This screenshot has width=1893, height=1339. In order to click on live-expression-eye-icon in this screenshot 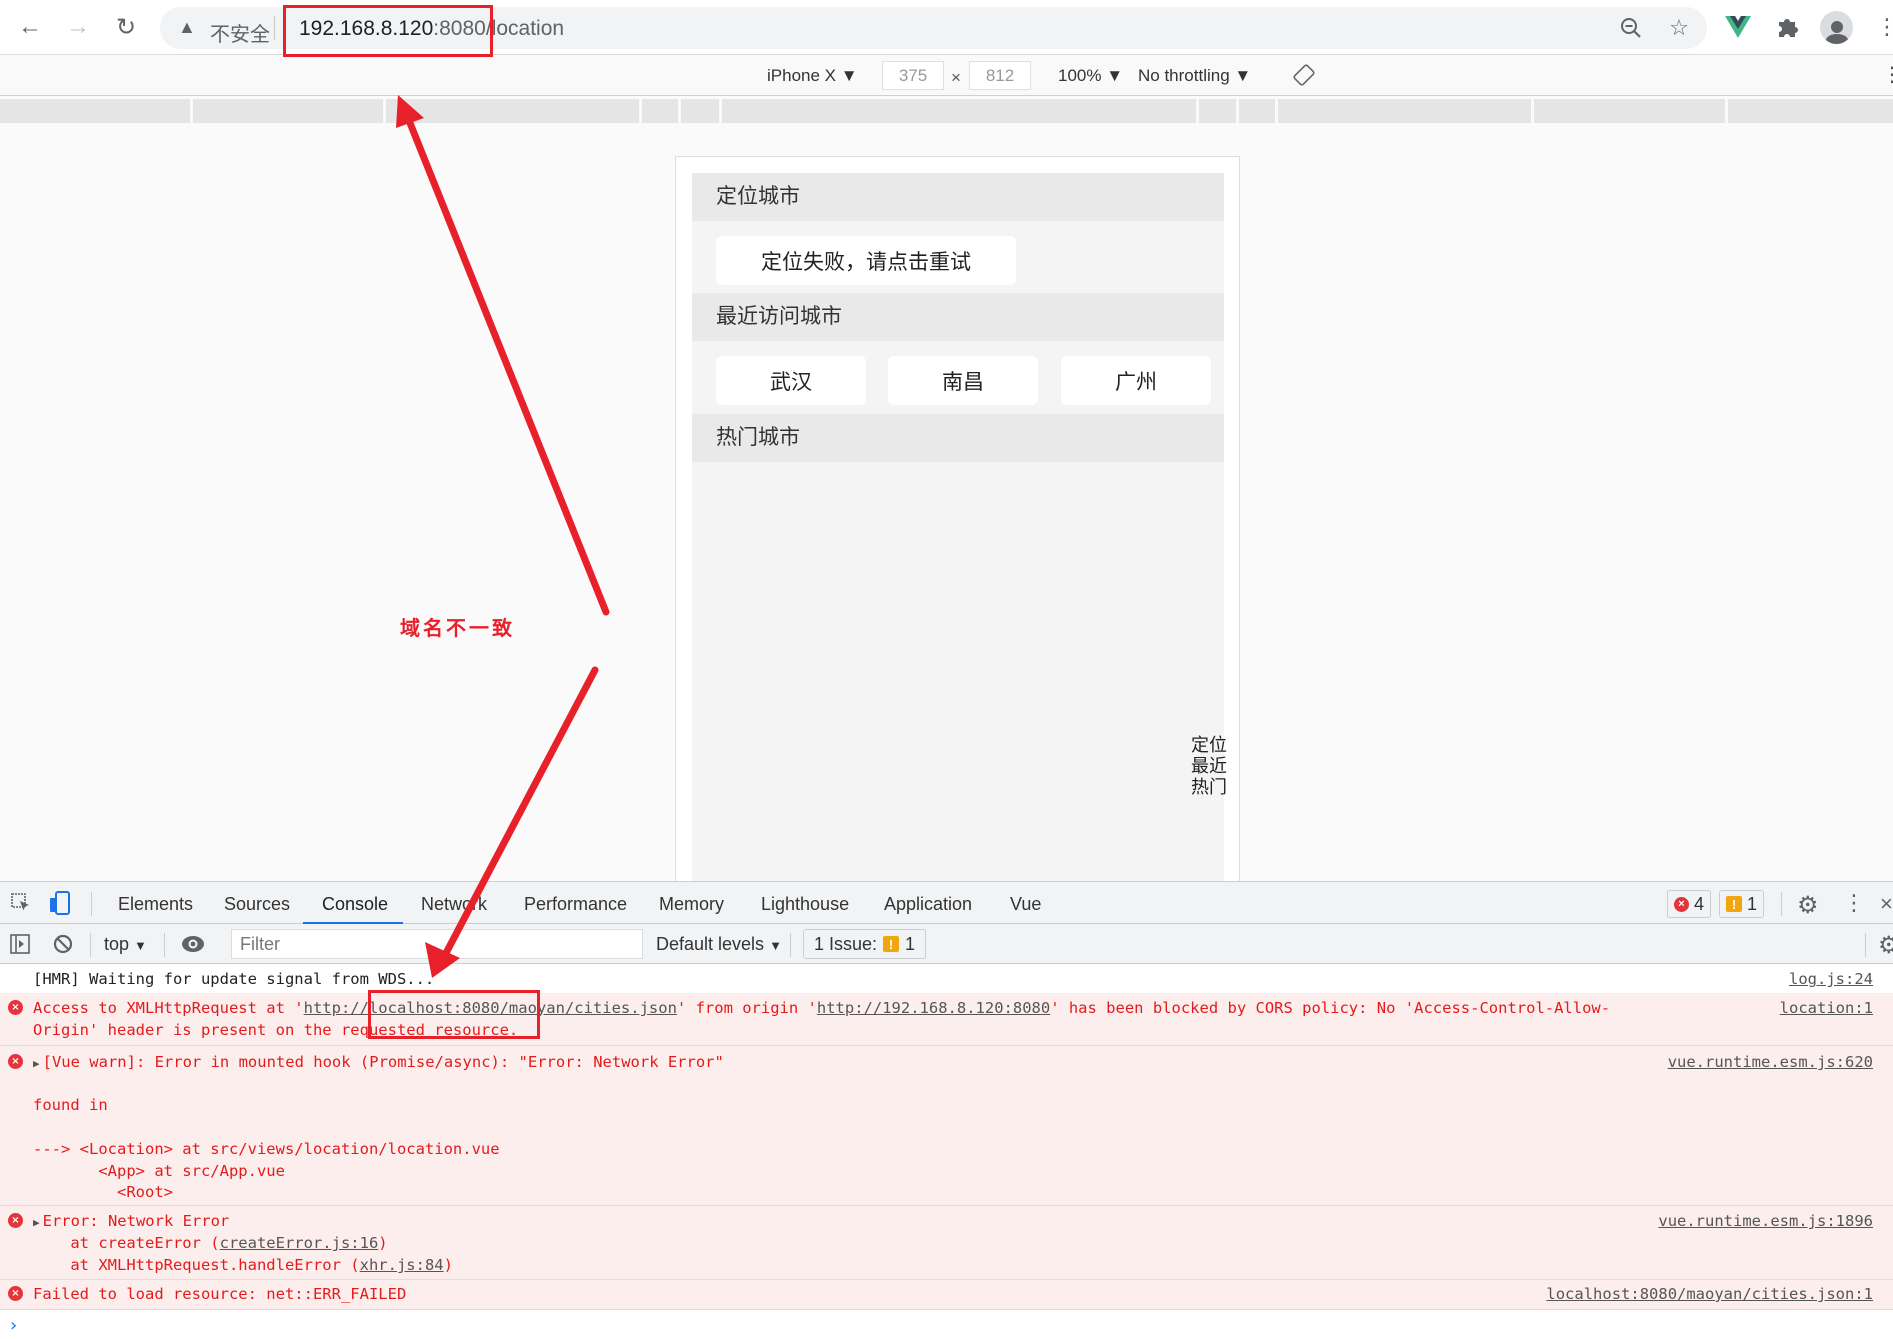, I will do `click(193, 944)`.